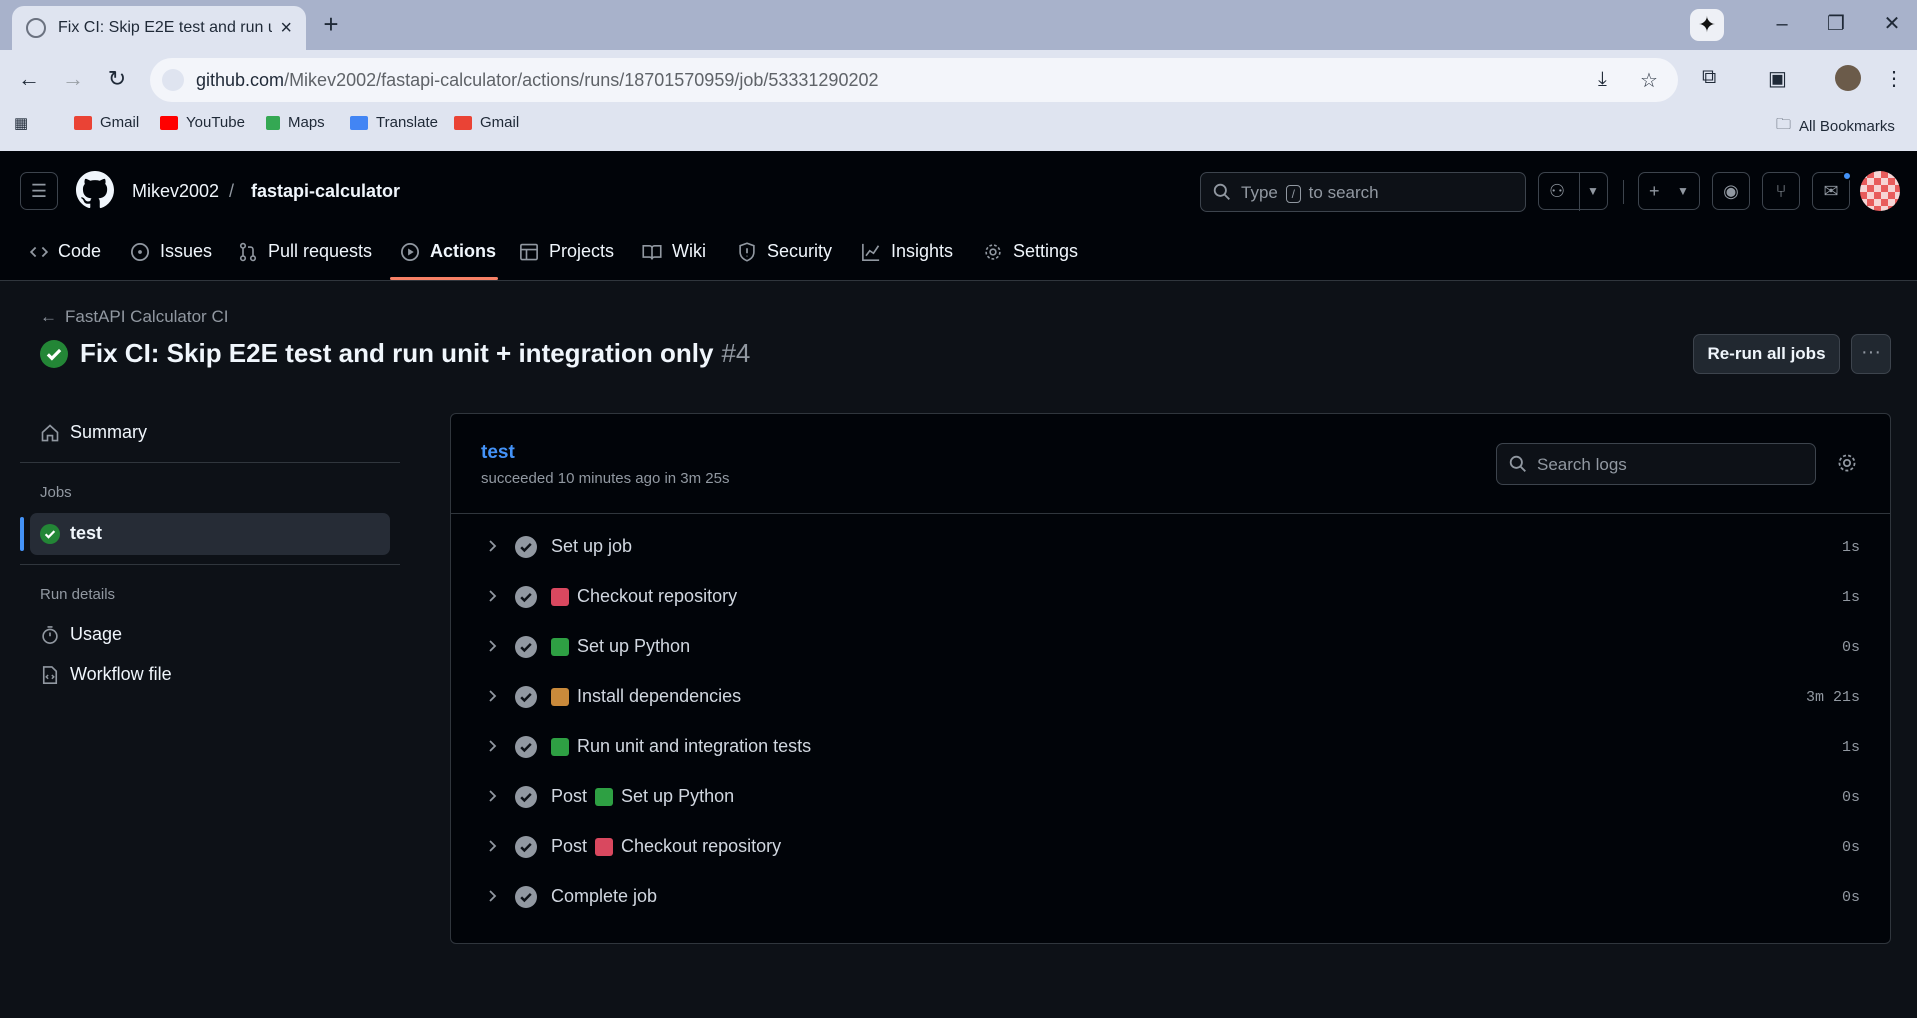 The image size is (1917, 1018). Describe the element at coordinates (1847, 463) in the screenshot. I see `log-settings-gear-icon` at that location.